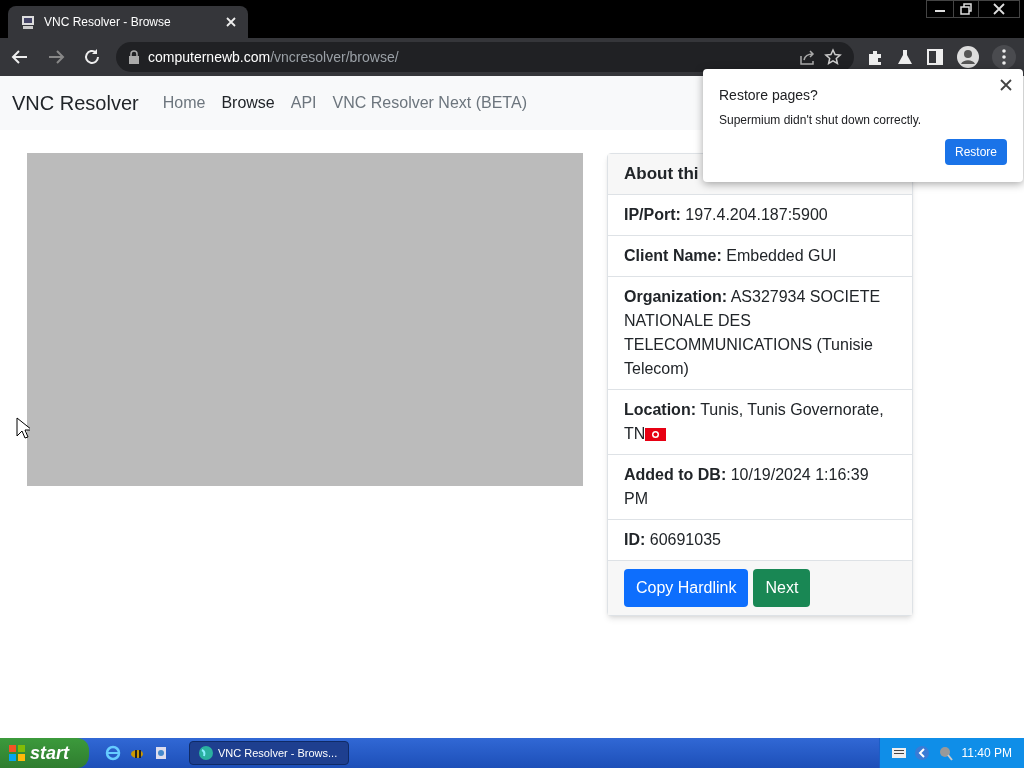 The height and width of the screenshot is (768, 1024). I want to click on keyboard-icon, so click(898, 753).